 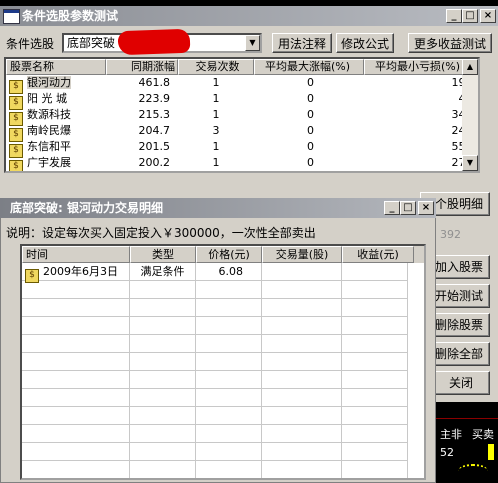 What do you see at coordinates (483, 434) in the screenshot?
I see `chart-label-trade: 买卖` at bounding box center [483, 434].